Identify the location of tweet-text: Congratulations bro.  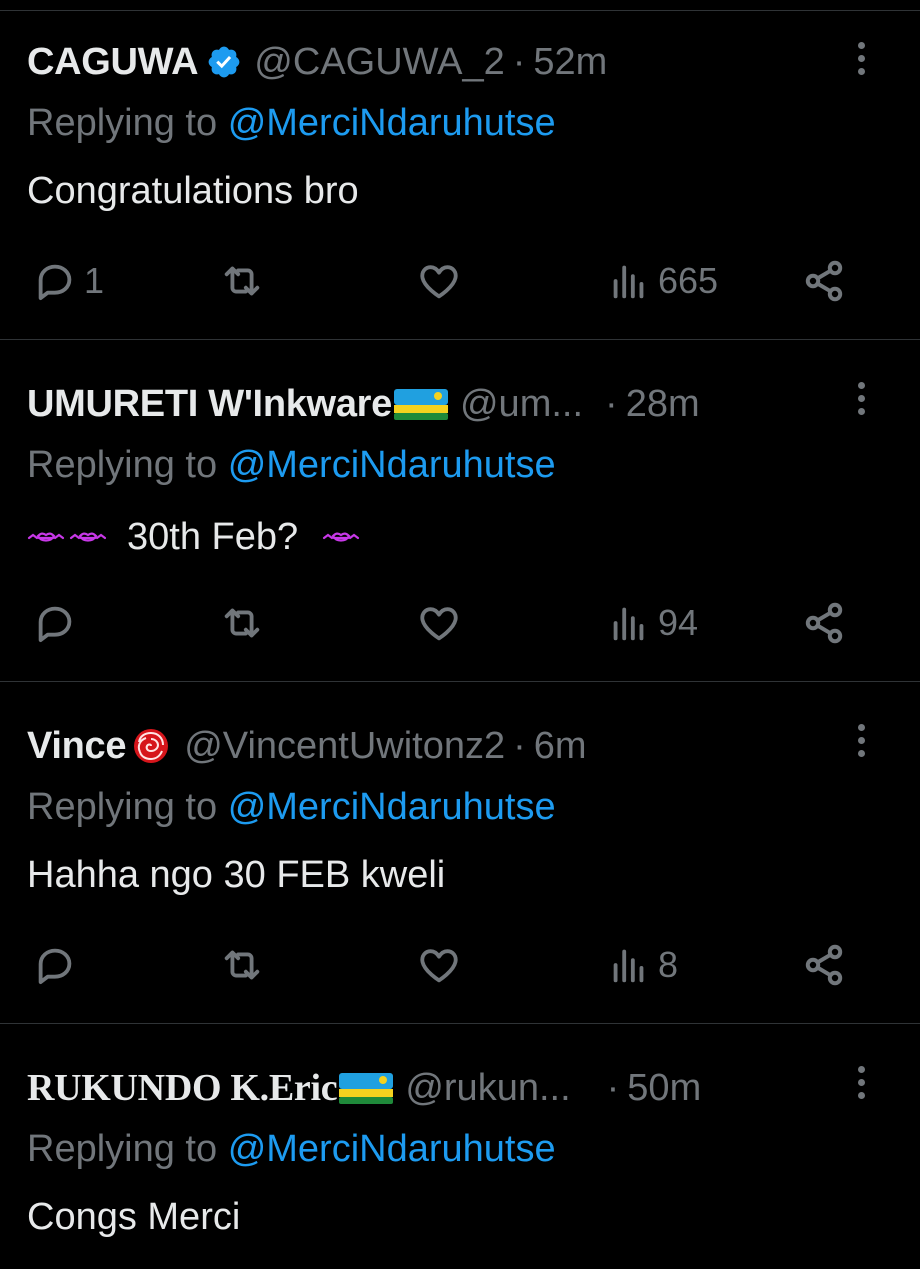
(193, 191).